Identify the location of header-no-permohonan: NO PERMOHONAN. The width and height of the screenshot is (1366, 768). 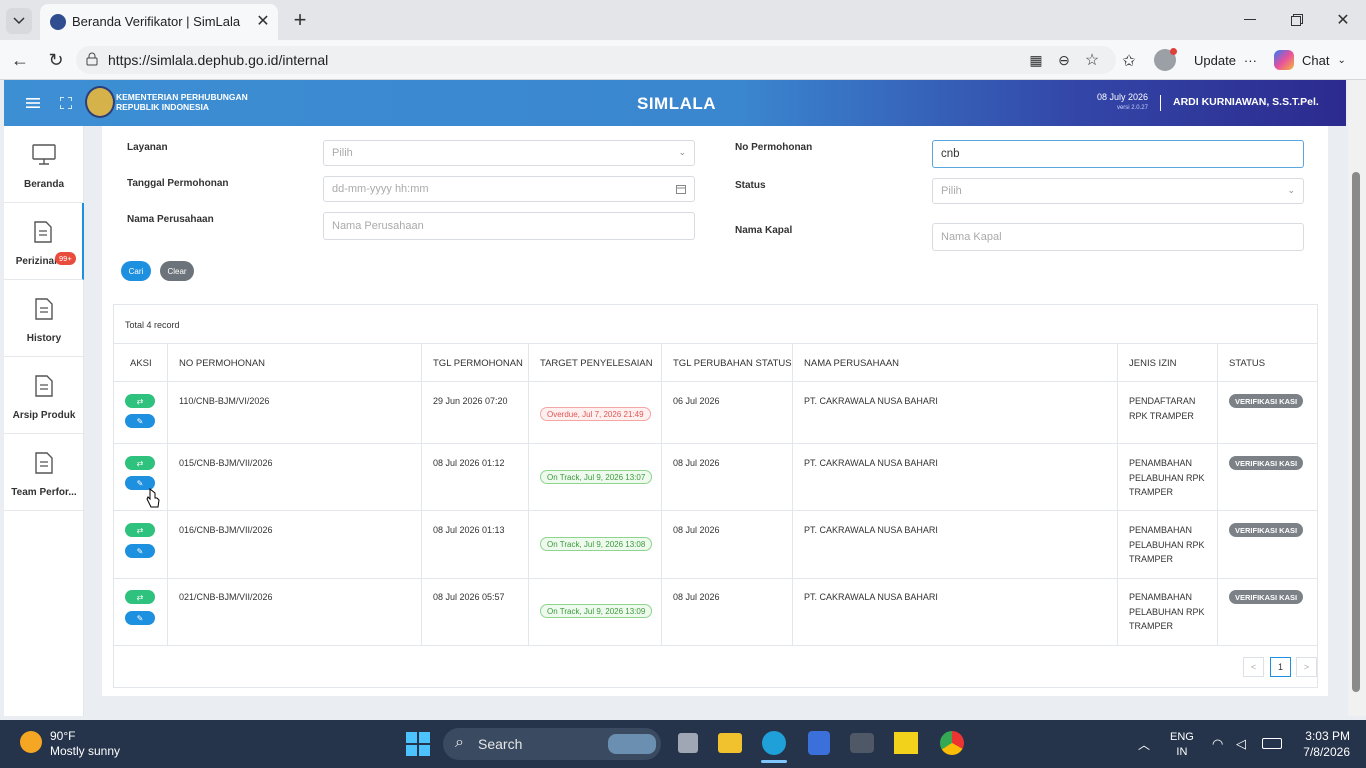
(222, 363).